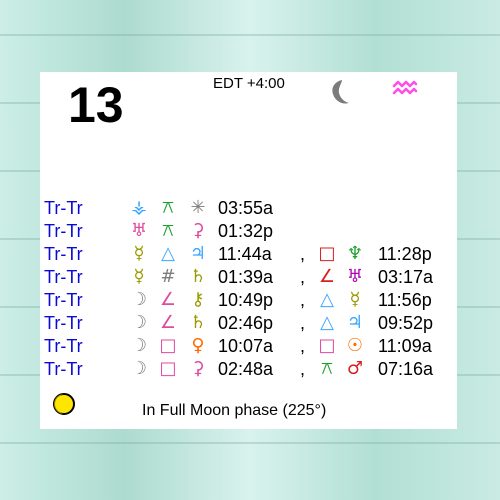 Image resolution: width=500 pixels, height=500 pixels. I want to click on ceres-icon: ✳, so click(198, 207).